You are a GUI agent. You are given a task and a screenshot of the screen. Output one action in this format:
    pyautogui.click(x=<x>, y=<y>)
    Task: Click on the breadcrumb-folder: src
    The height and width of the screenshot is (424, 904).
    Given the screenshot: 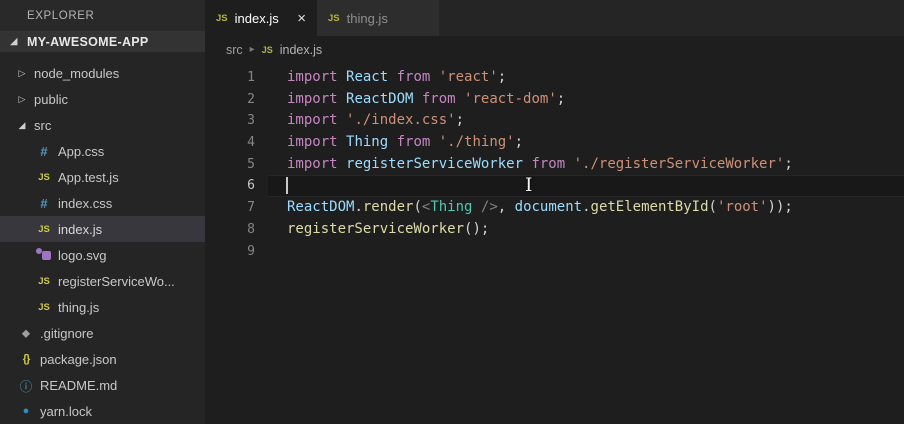 What is the action you would take?
    pyautogui.click(x=234, y=50)
    